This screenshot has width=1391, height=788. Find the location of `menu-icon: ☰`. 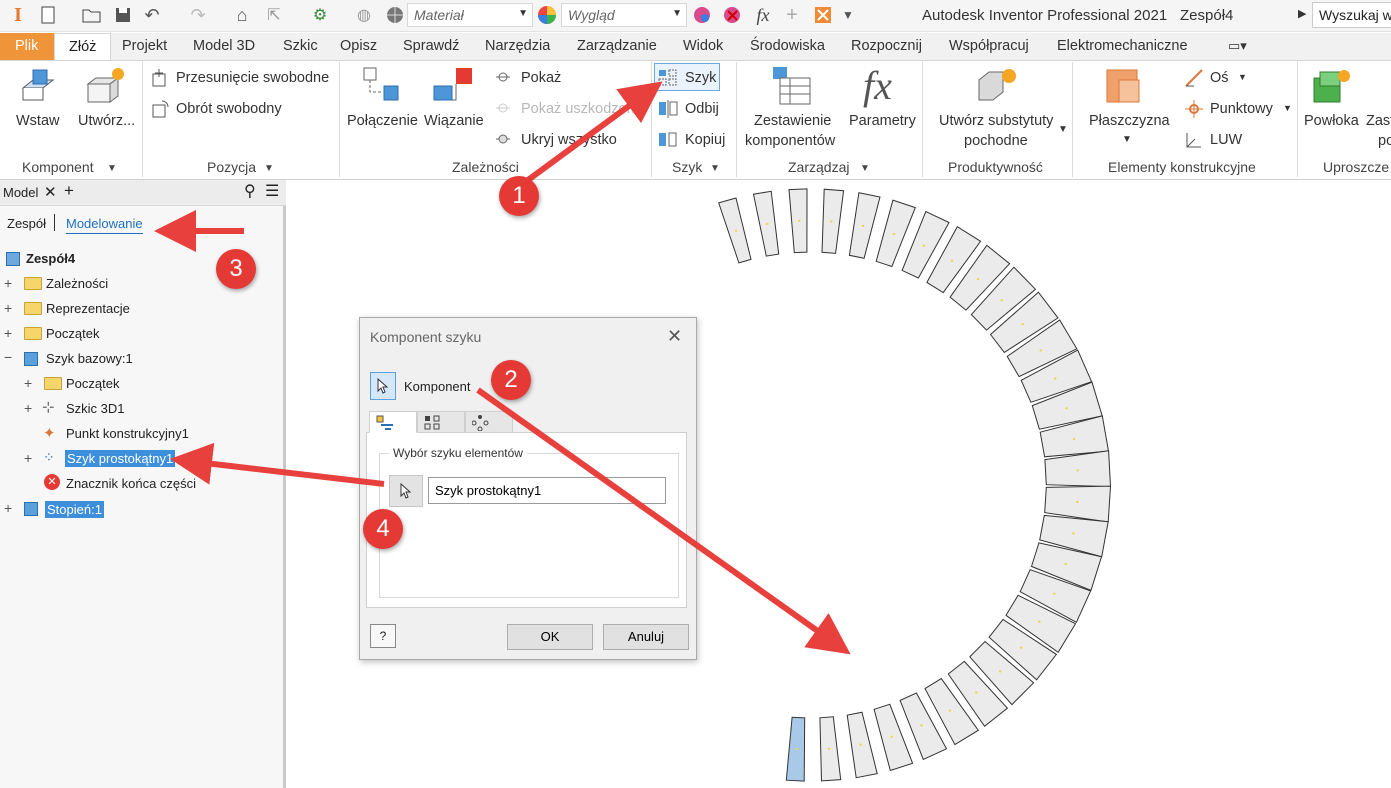

menu-icon: ☰ is located at coordinates (272, 191).